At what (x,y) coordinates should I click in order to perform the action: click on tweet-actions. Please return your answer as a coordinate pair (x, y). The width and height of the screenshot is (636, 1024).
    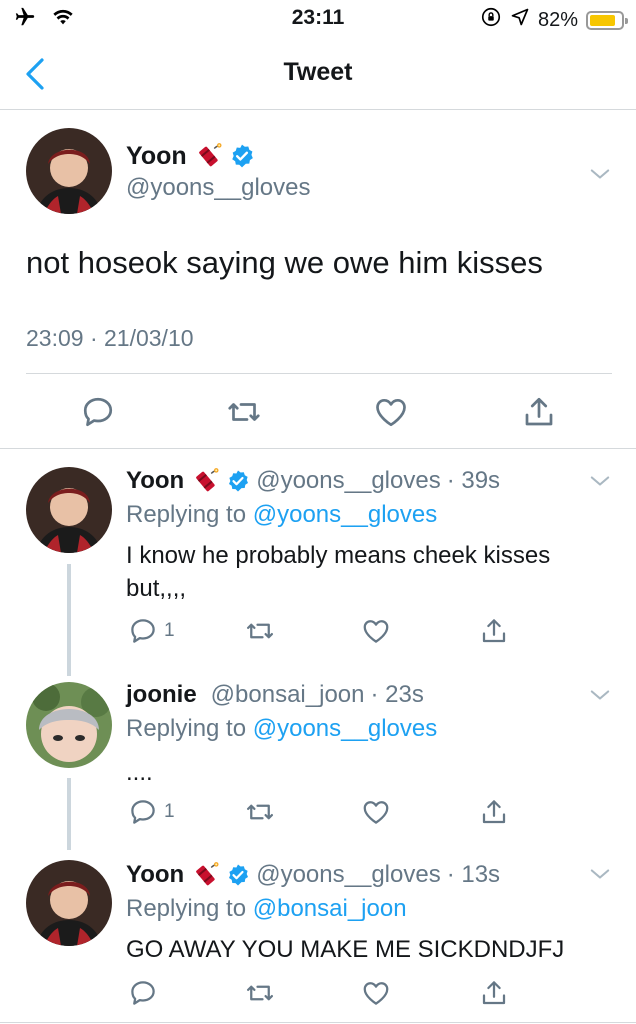
    Looking at the image, I should click on (319, 412).